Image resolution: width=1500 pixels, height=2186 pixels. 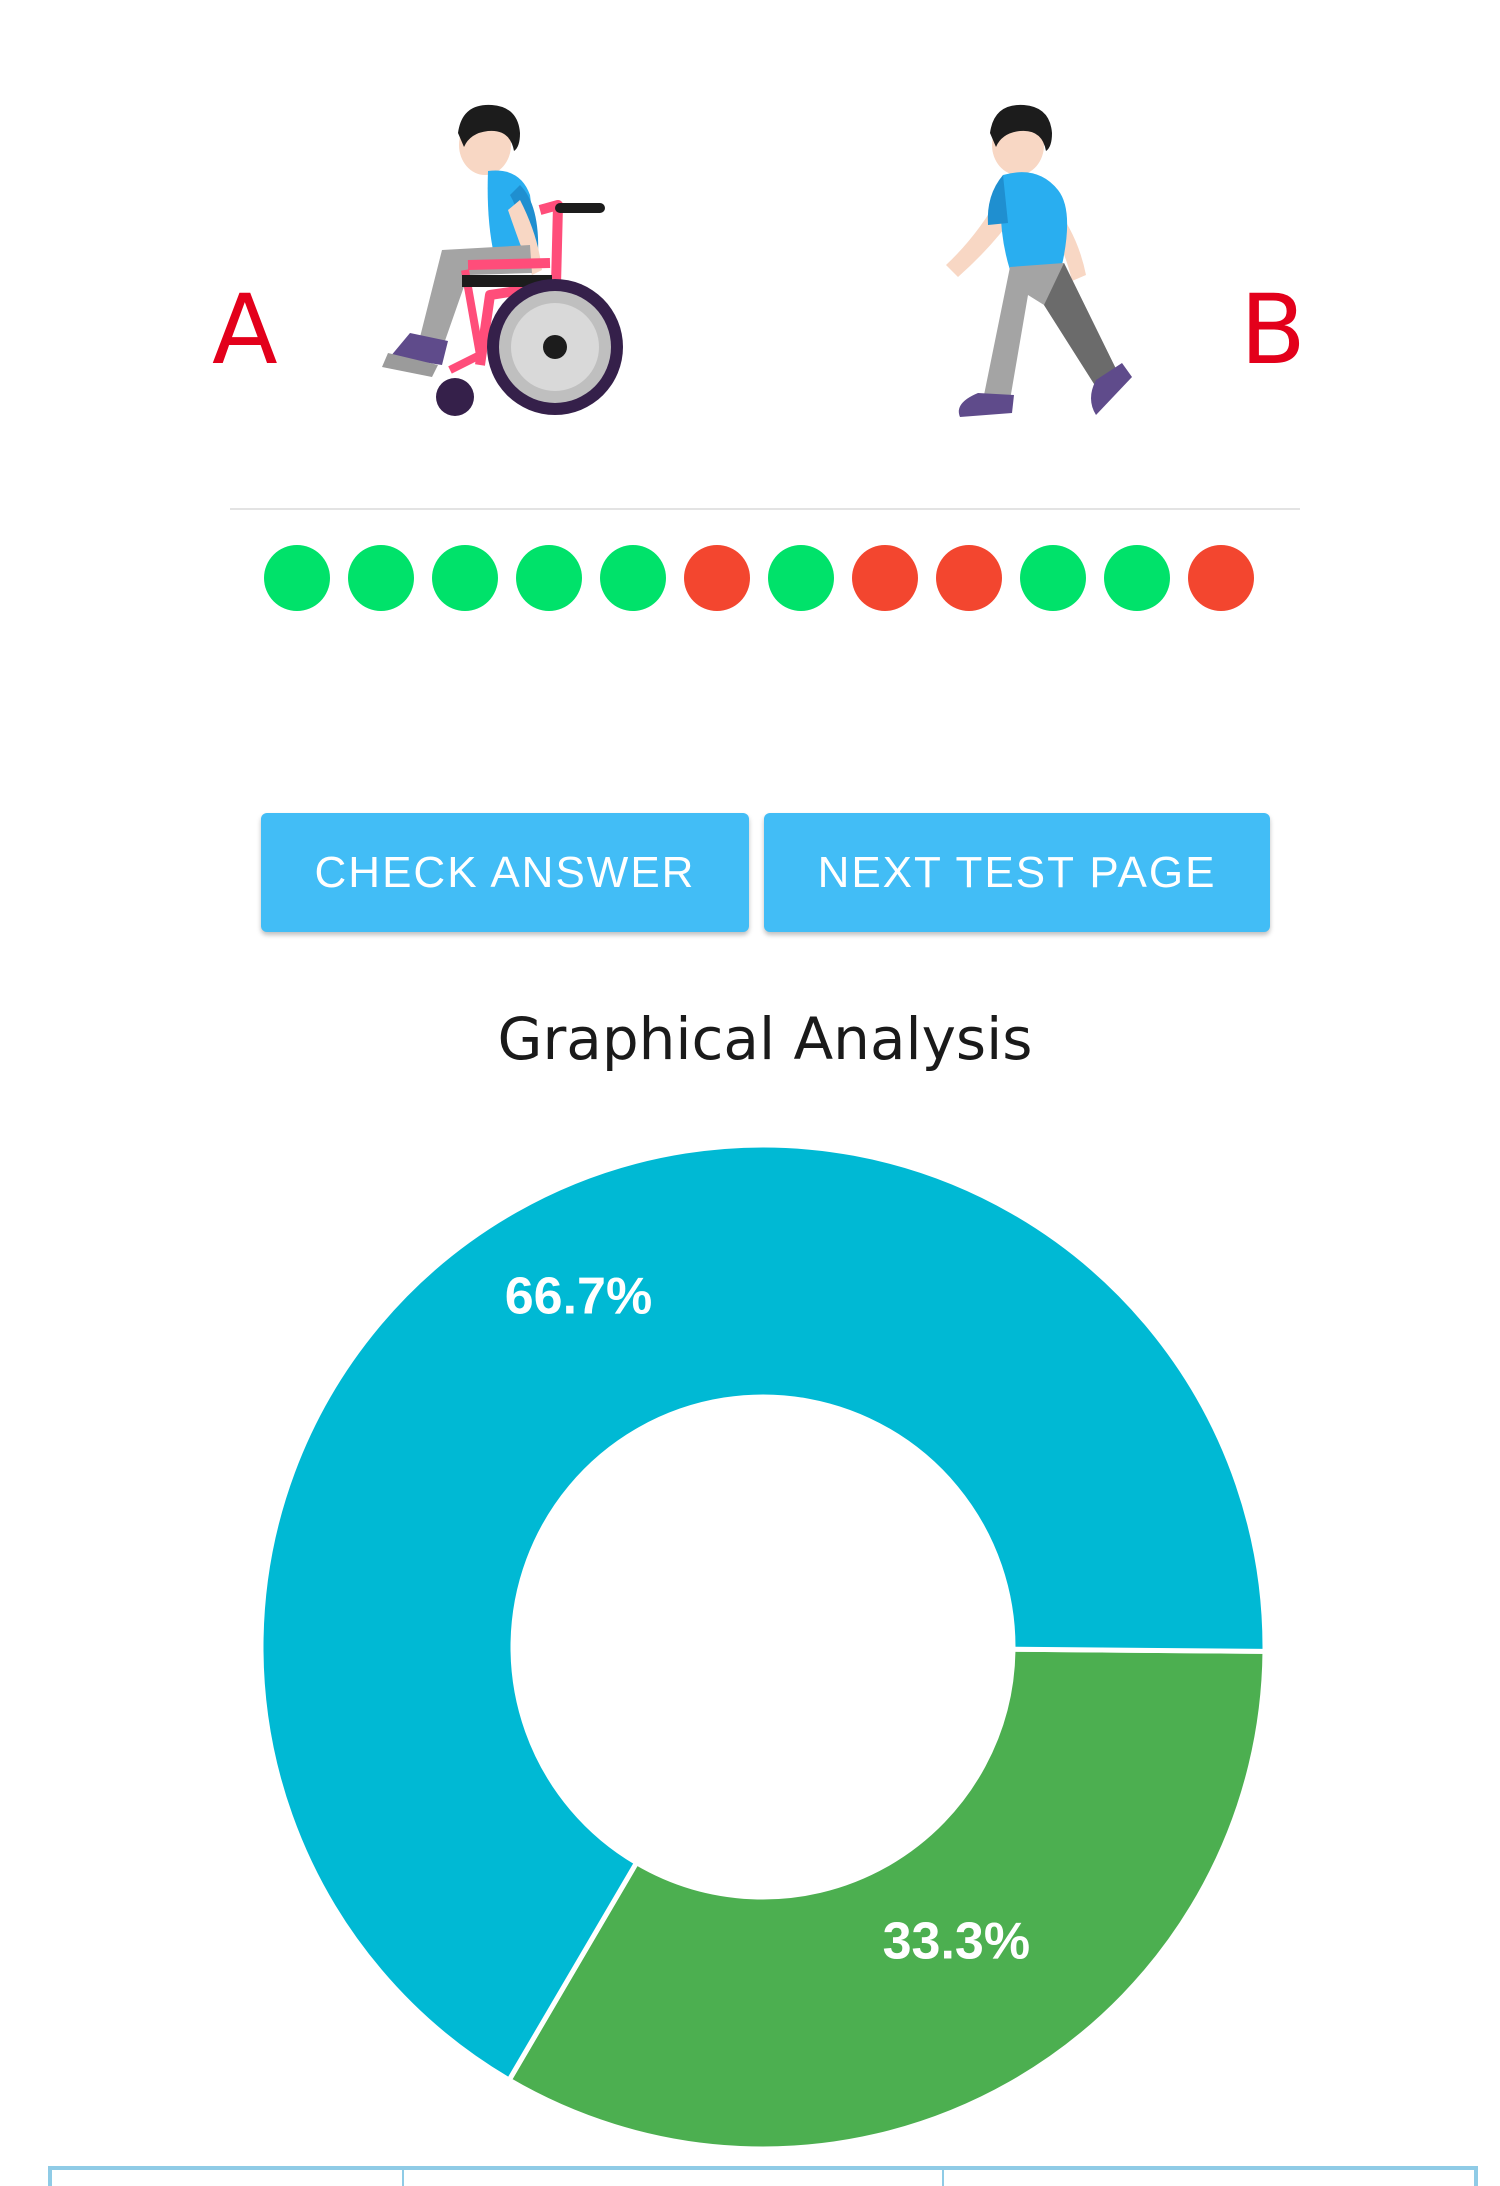 What do you see at coordinates (956, 1941) in the screenshot?
I see `slice-label: 33.3%` at bounding box center [956, 1941].